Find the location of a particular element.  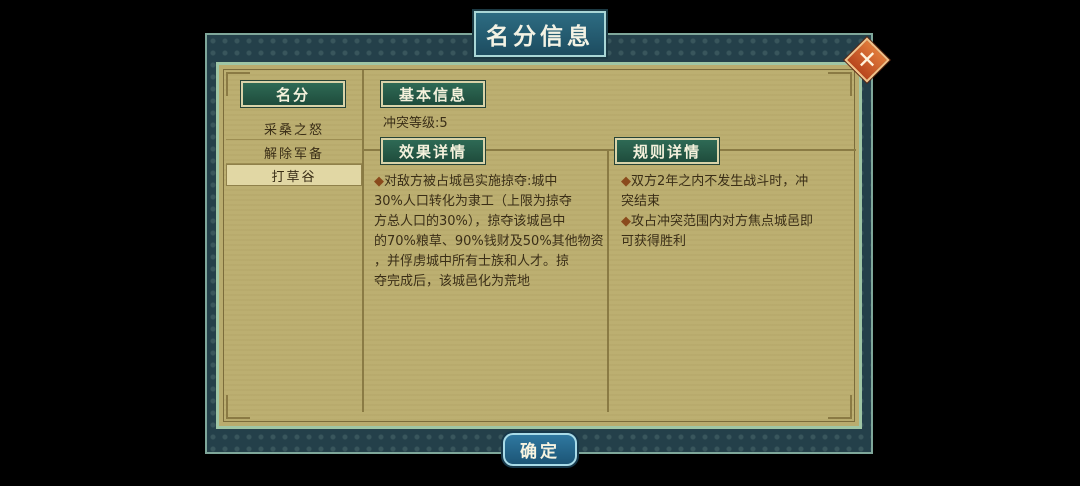

rule-line: 攻占冲突范围内对方焦点城邑即 is located at coordinates (722, 221).